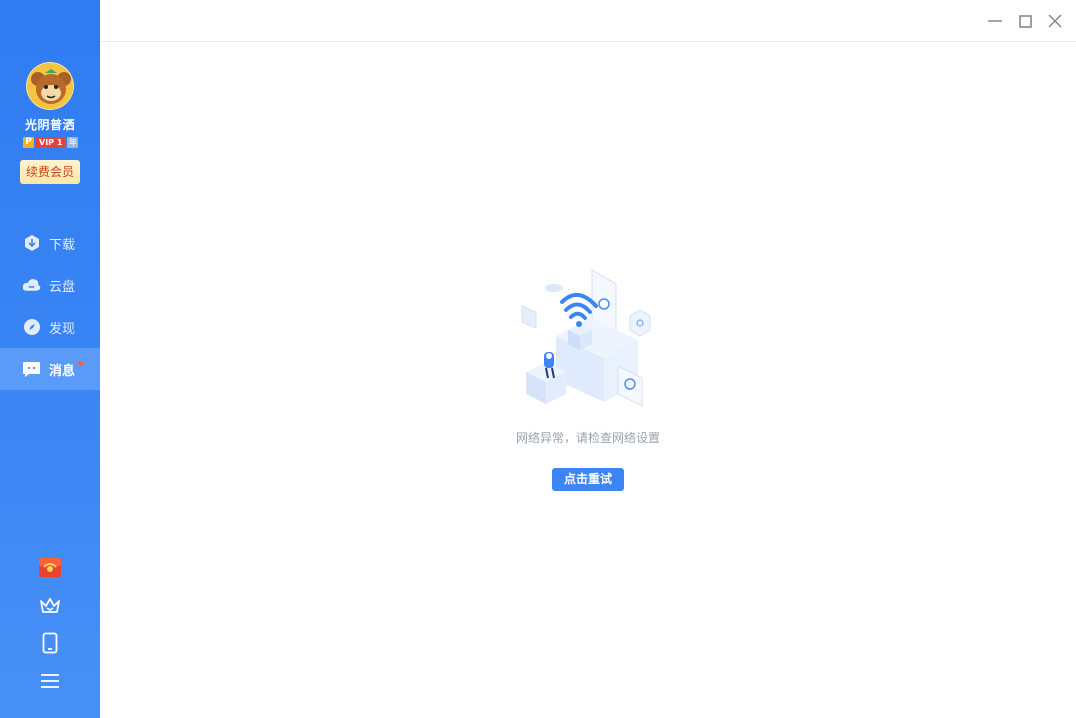 This screenshot has width=1076, height=718. I want to click on membership-badges: P VIP 1 年, so click(51, 142).